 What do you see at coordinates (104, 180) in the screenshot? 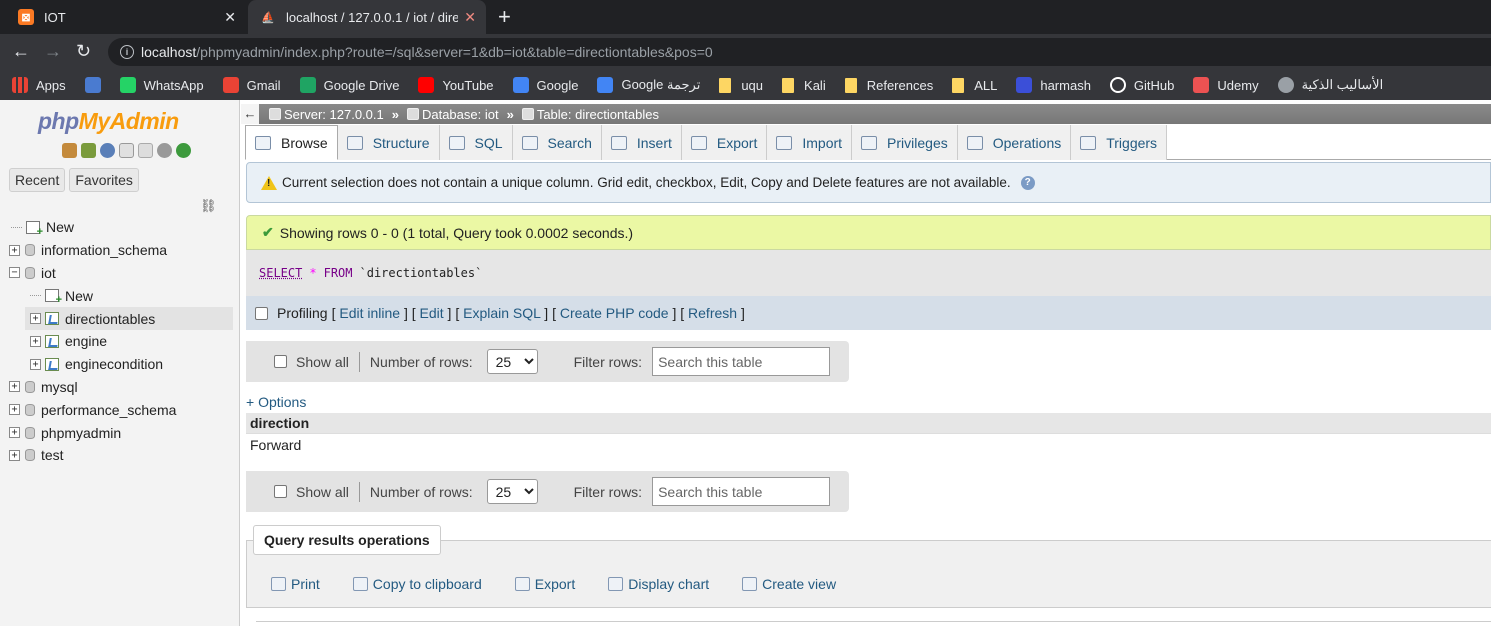
I see `favorites-button: Favorites` at bounding box center [104, 180].